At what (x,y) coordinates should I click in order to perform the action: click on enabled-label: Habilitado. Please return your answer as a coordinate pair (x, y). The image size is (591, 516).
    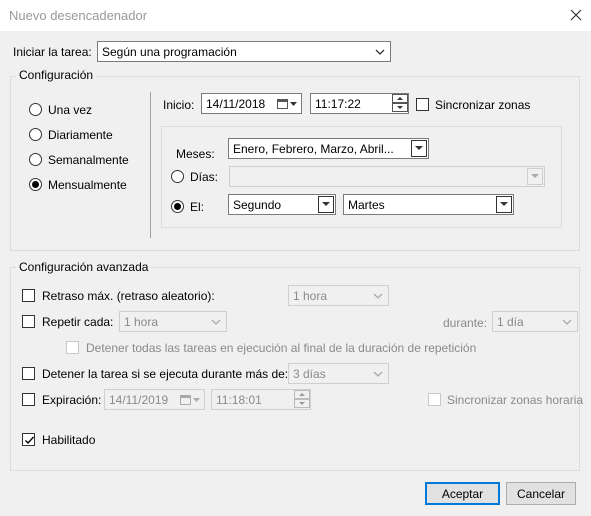
    Looking at the image, I should click on (69, 440).